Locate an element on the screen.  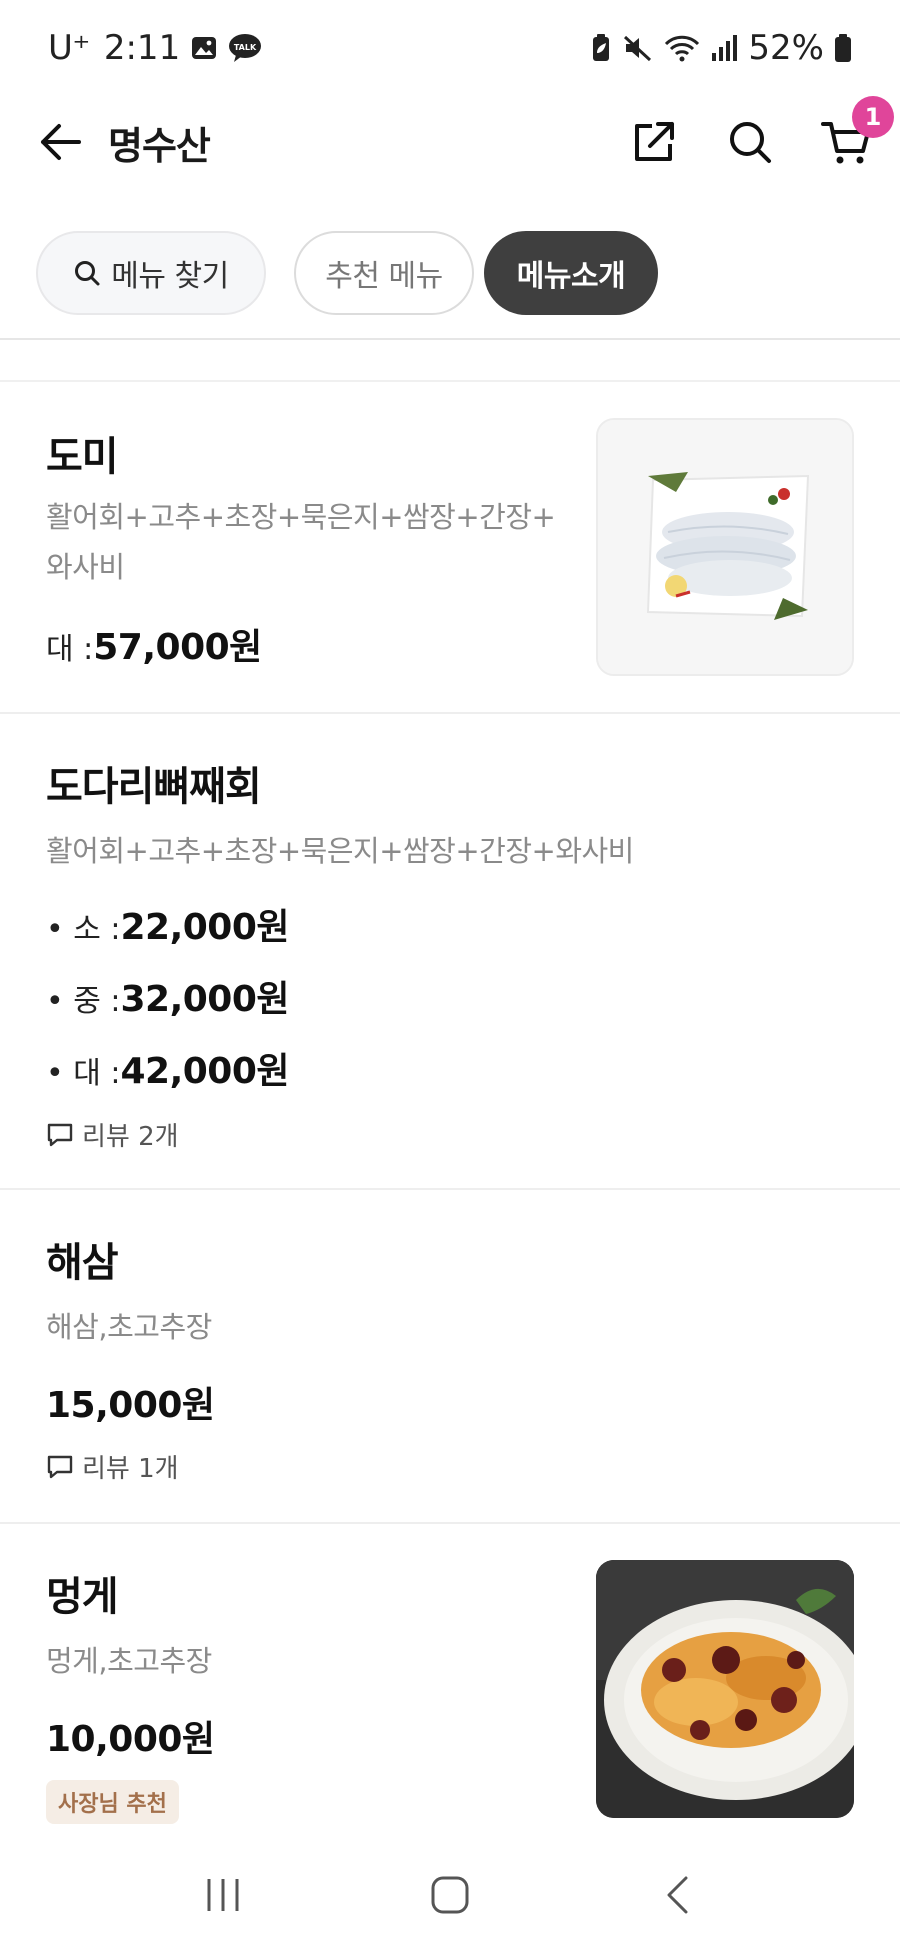
talk-icon: TALK is located at coordinates (245, 48).